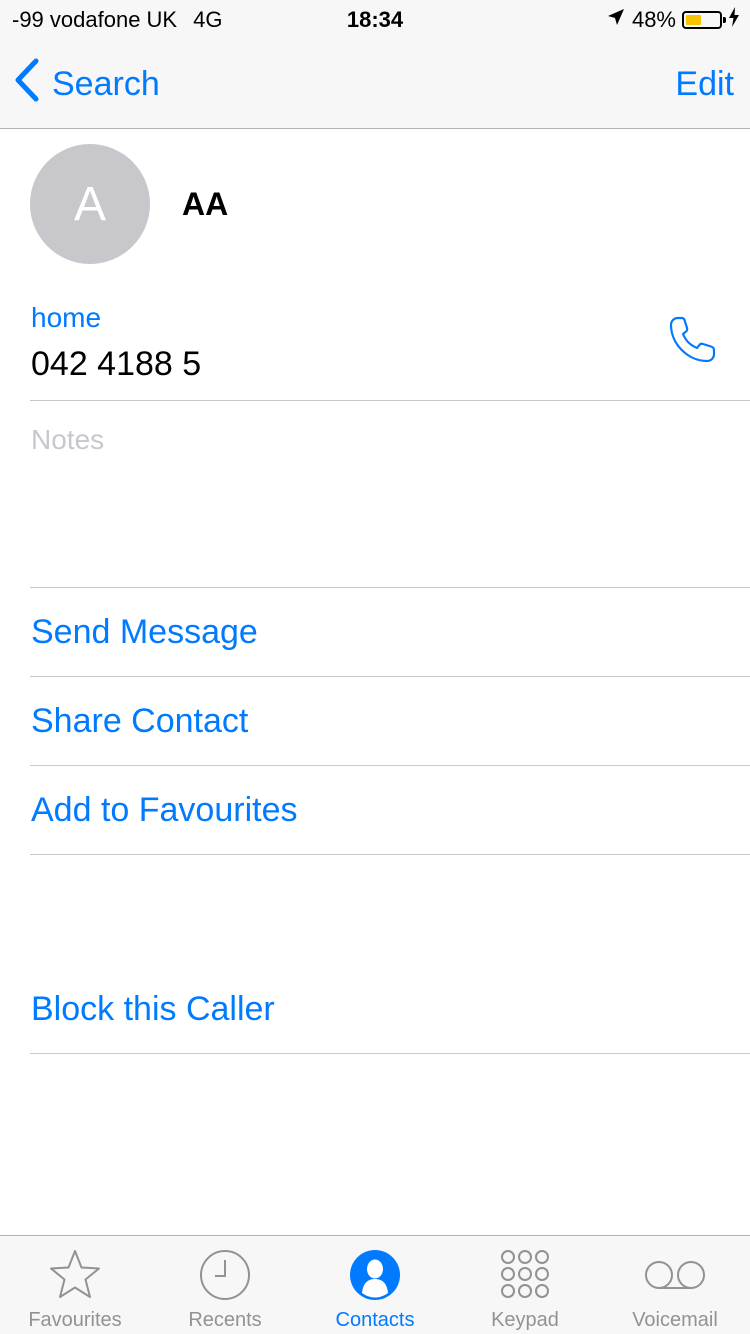 The height and width of the screenshot is (1334, 750). Describe the element at coordinates (694, 344) in the screenshot. I see `phone-icon` at that location.